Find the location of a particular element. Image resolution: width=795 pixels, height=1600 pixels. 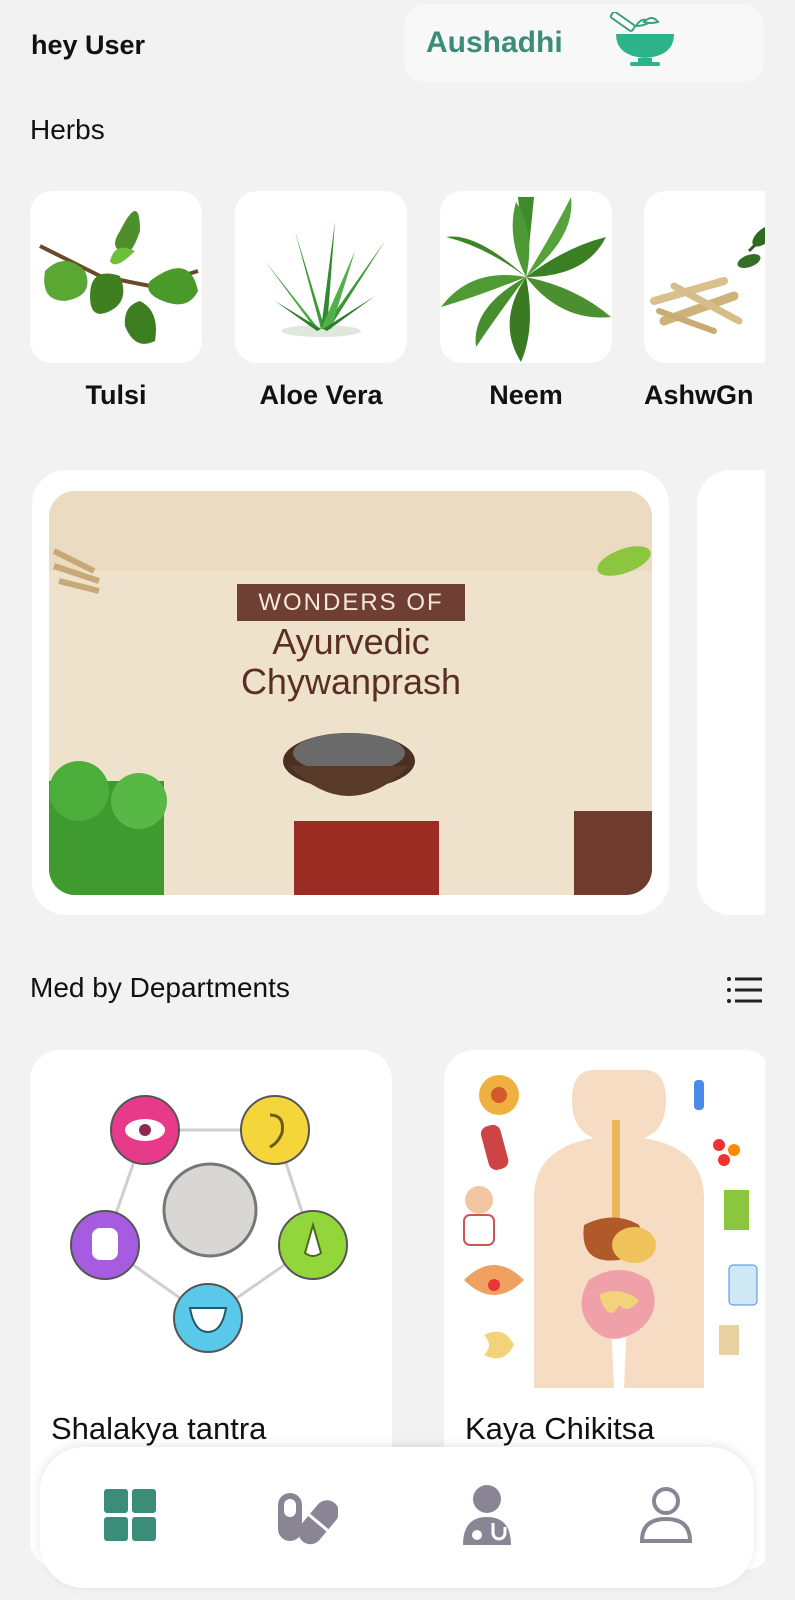

herb-card-neem is located at coordinates (526, 277).